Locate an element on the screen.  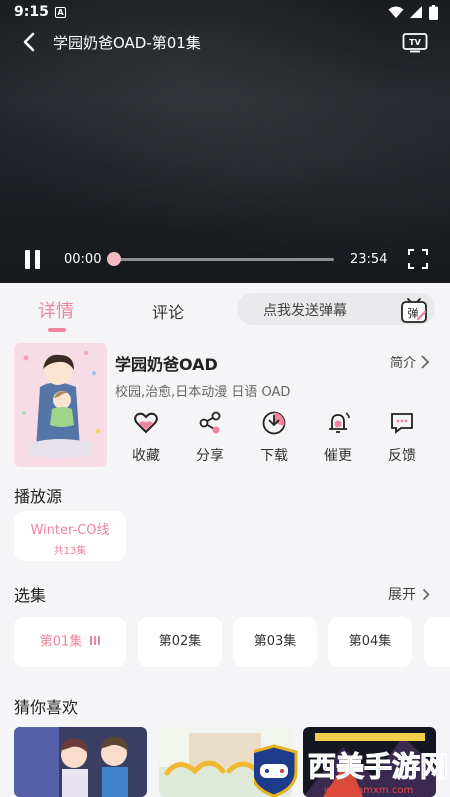
pause-button is located at coordinates (33, 260).